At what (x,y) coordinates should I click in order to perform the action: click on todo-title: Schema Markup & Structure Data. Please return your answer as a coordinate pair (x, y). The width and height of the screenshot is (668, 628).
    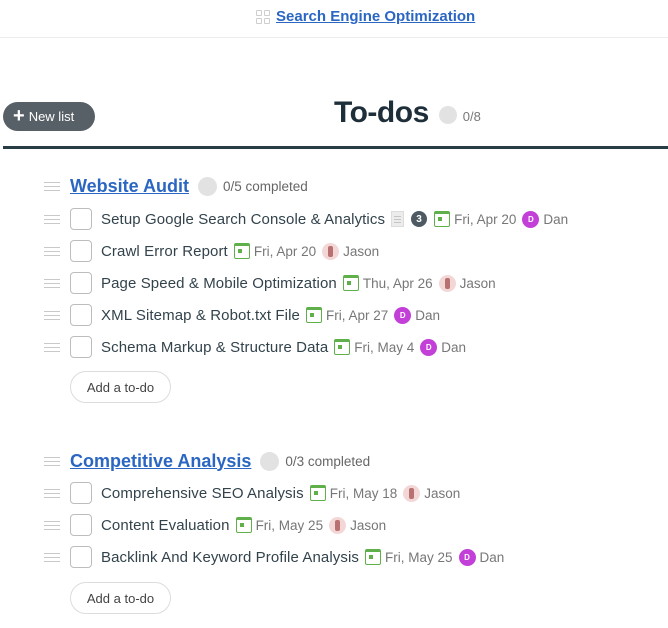
    Looking at the image, I should click on (214, 347).